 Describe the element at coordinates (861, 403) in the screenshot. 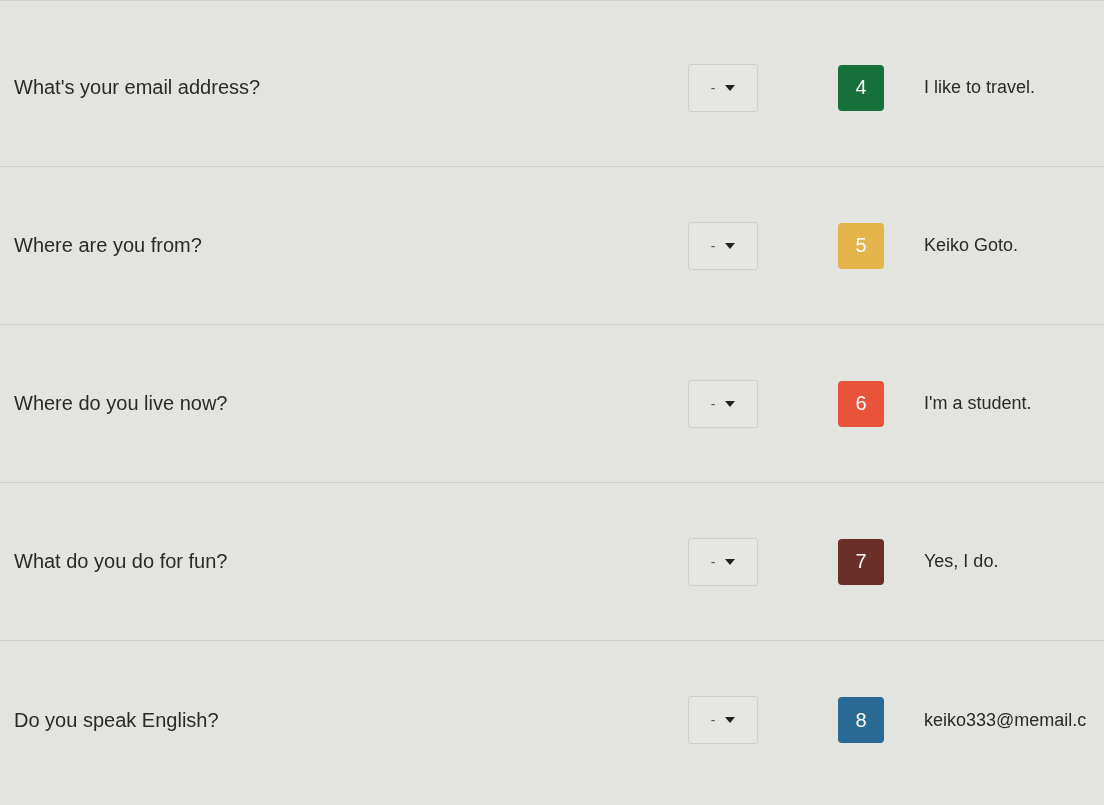

I see `number-badge: 6` at that location.